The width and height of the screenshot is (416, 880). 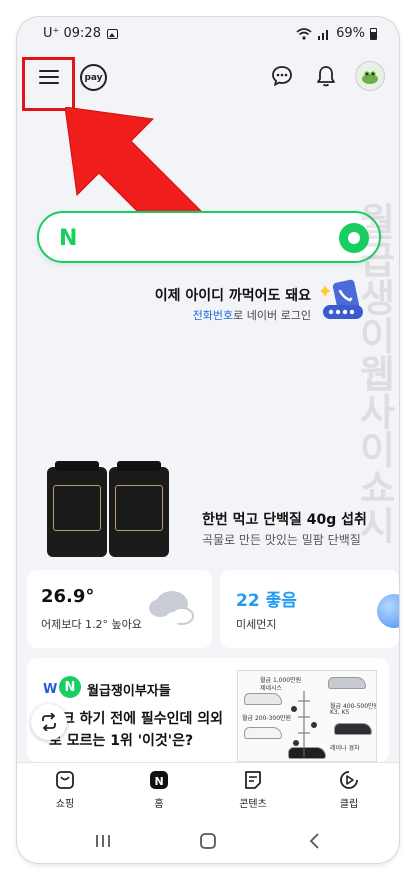 I want to click on tab-label: 쇼핑, so click(x=65, y=804).